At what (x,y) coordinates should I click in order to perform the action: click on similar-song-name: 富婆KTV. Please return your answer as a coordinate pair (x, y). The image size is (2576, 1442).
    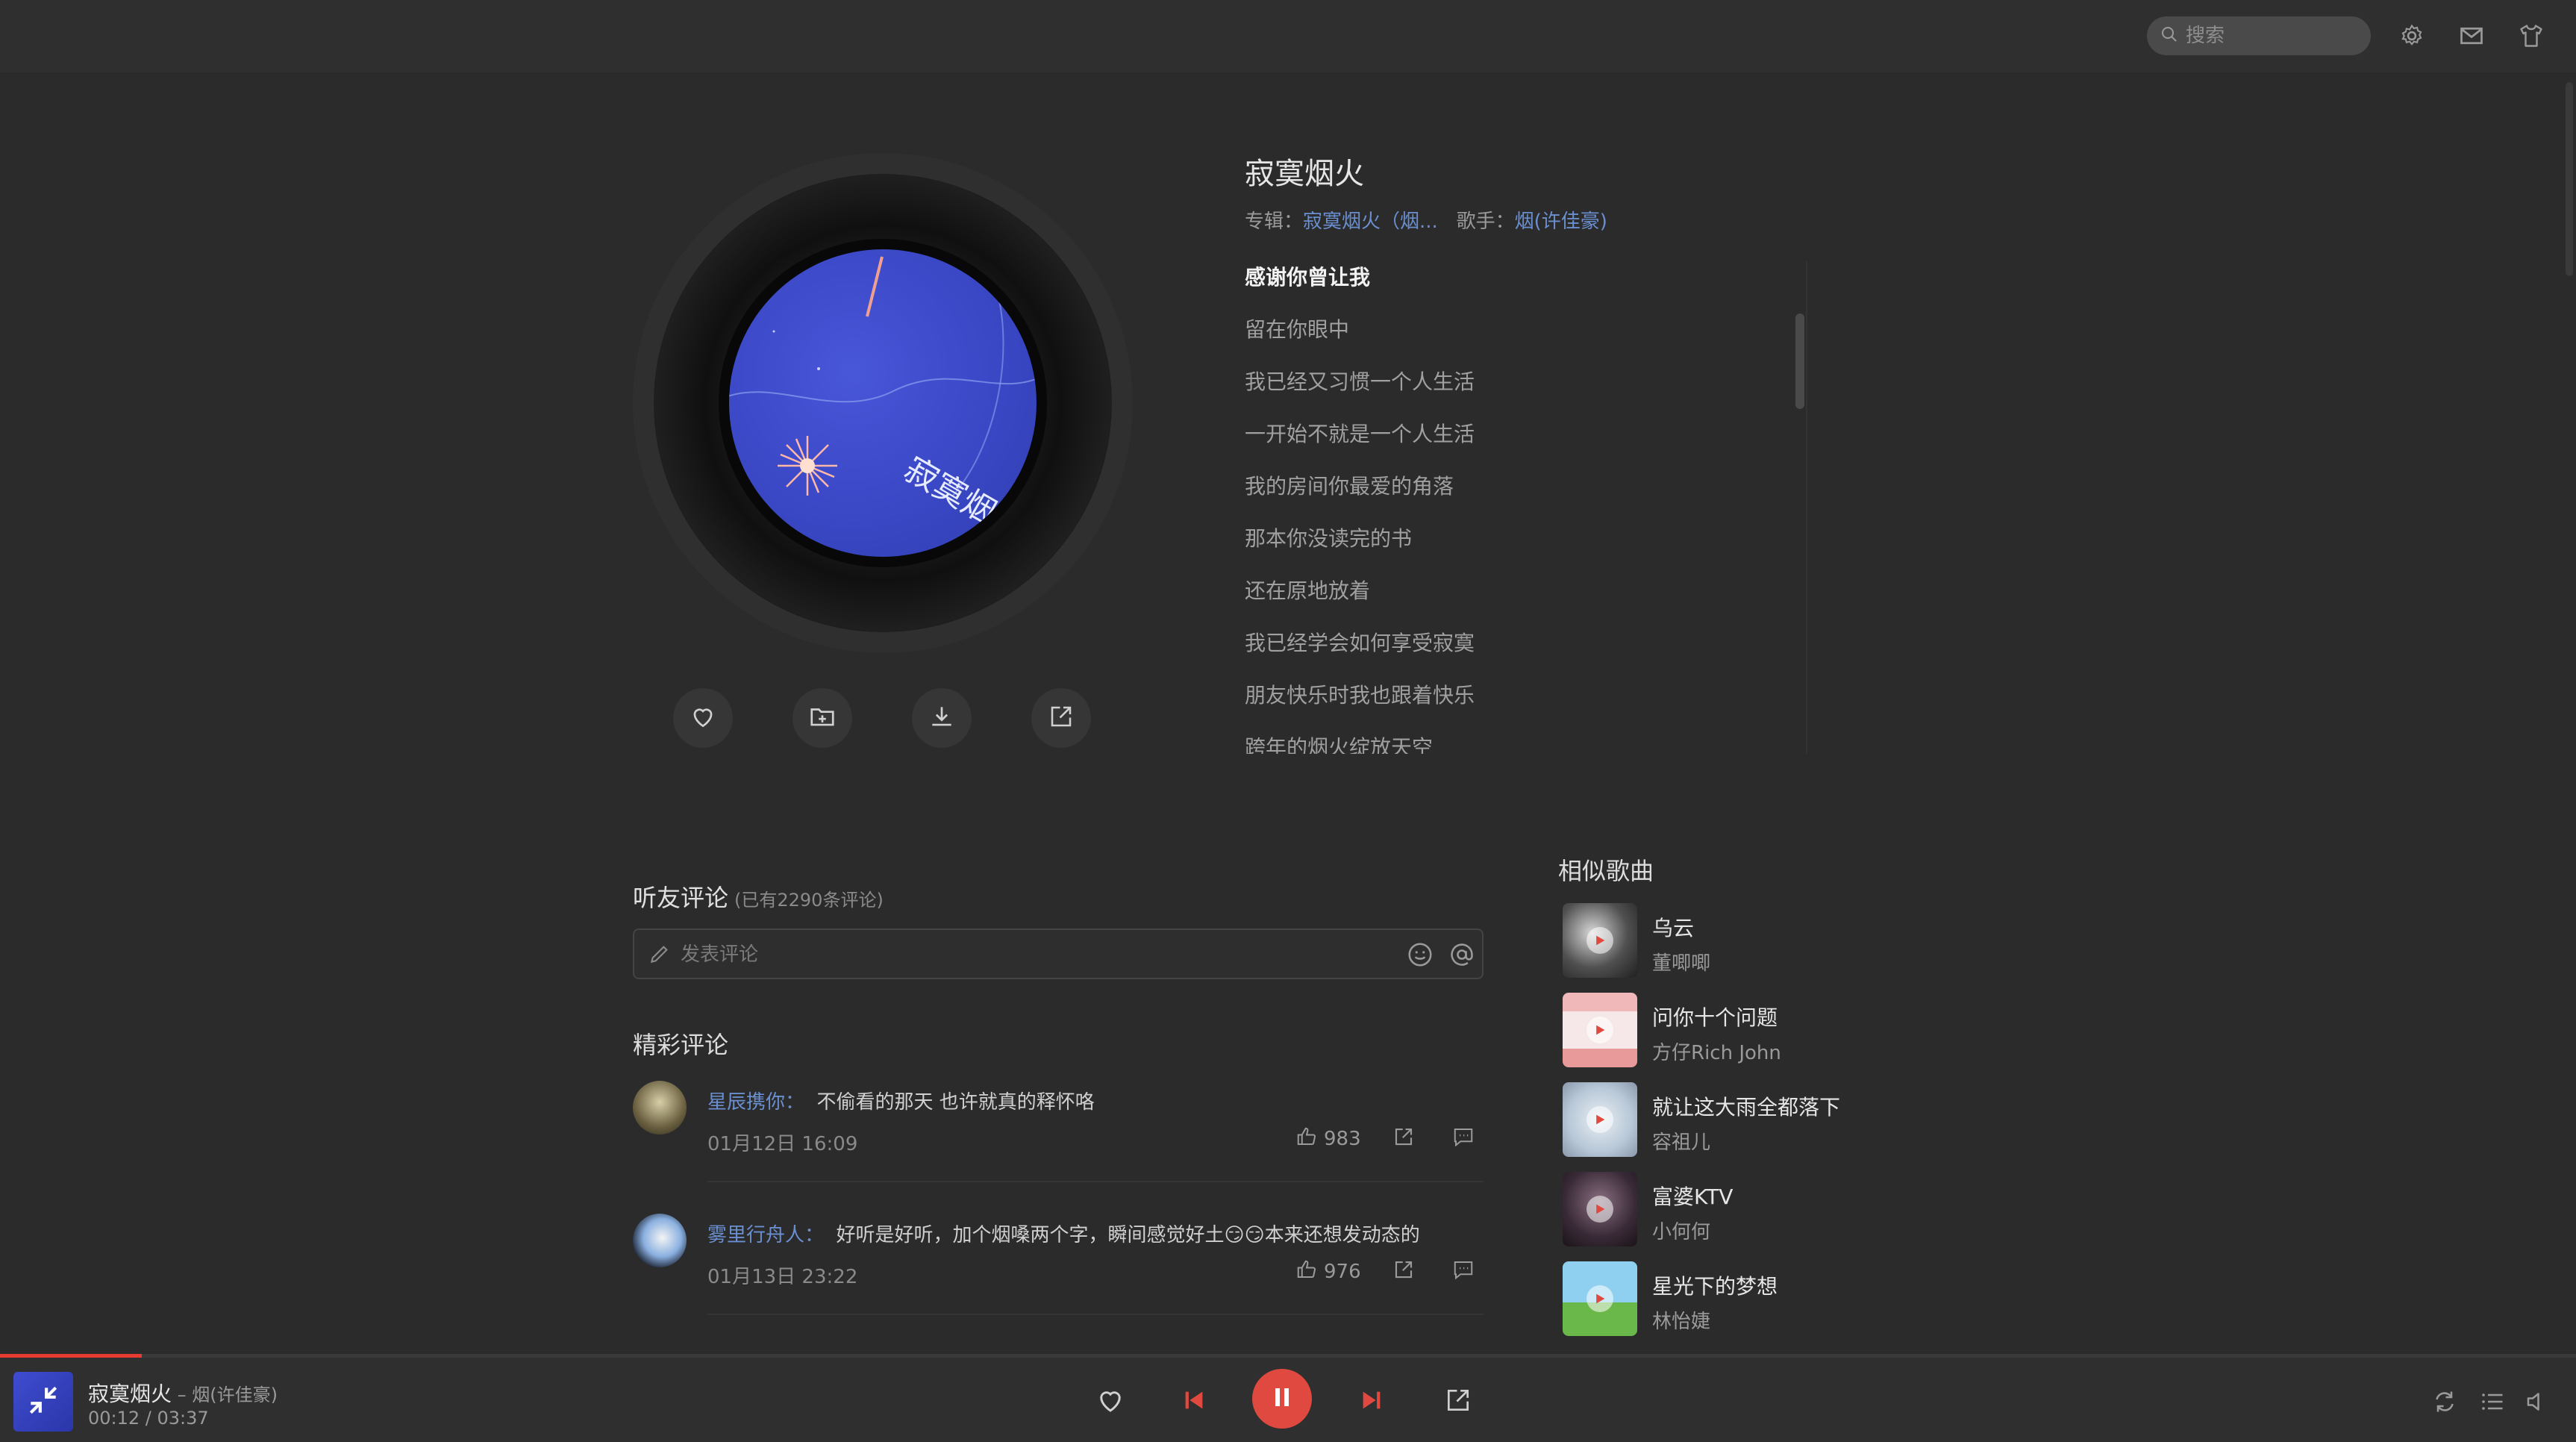
    Looking at the image, I should click on (1693, 1196).